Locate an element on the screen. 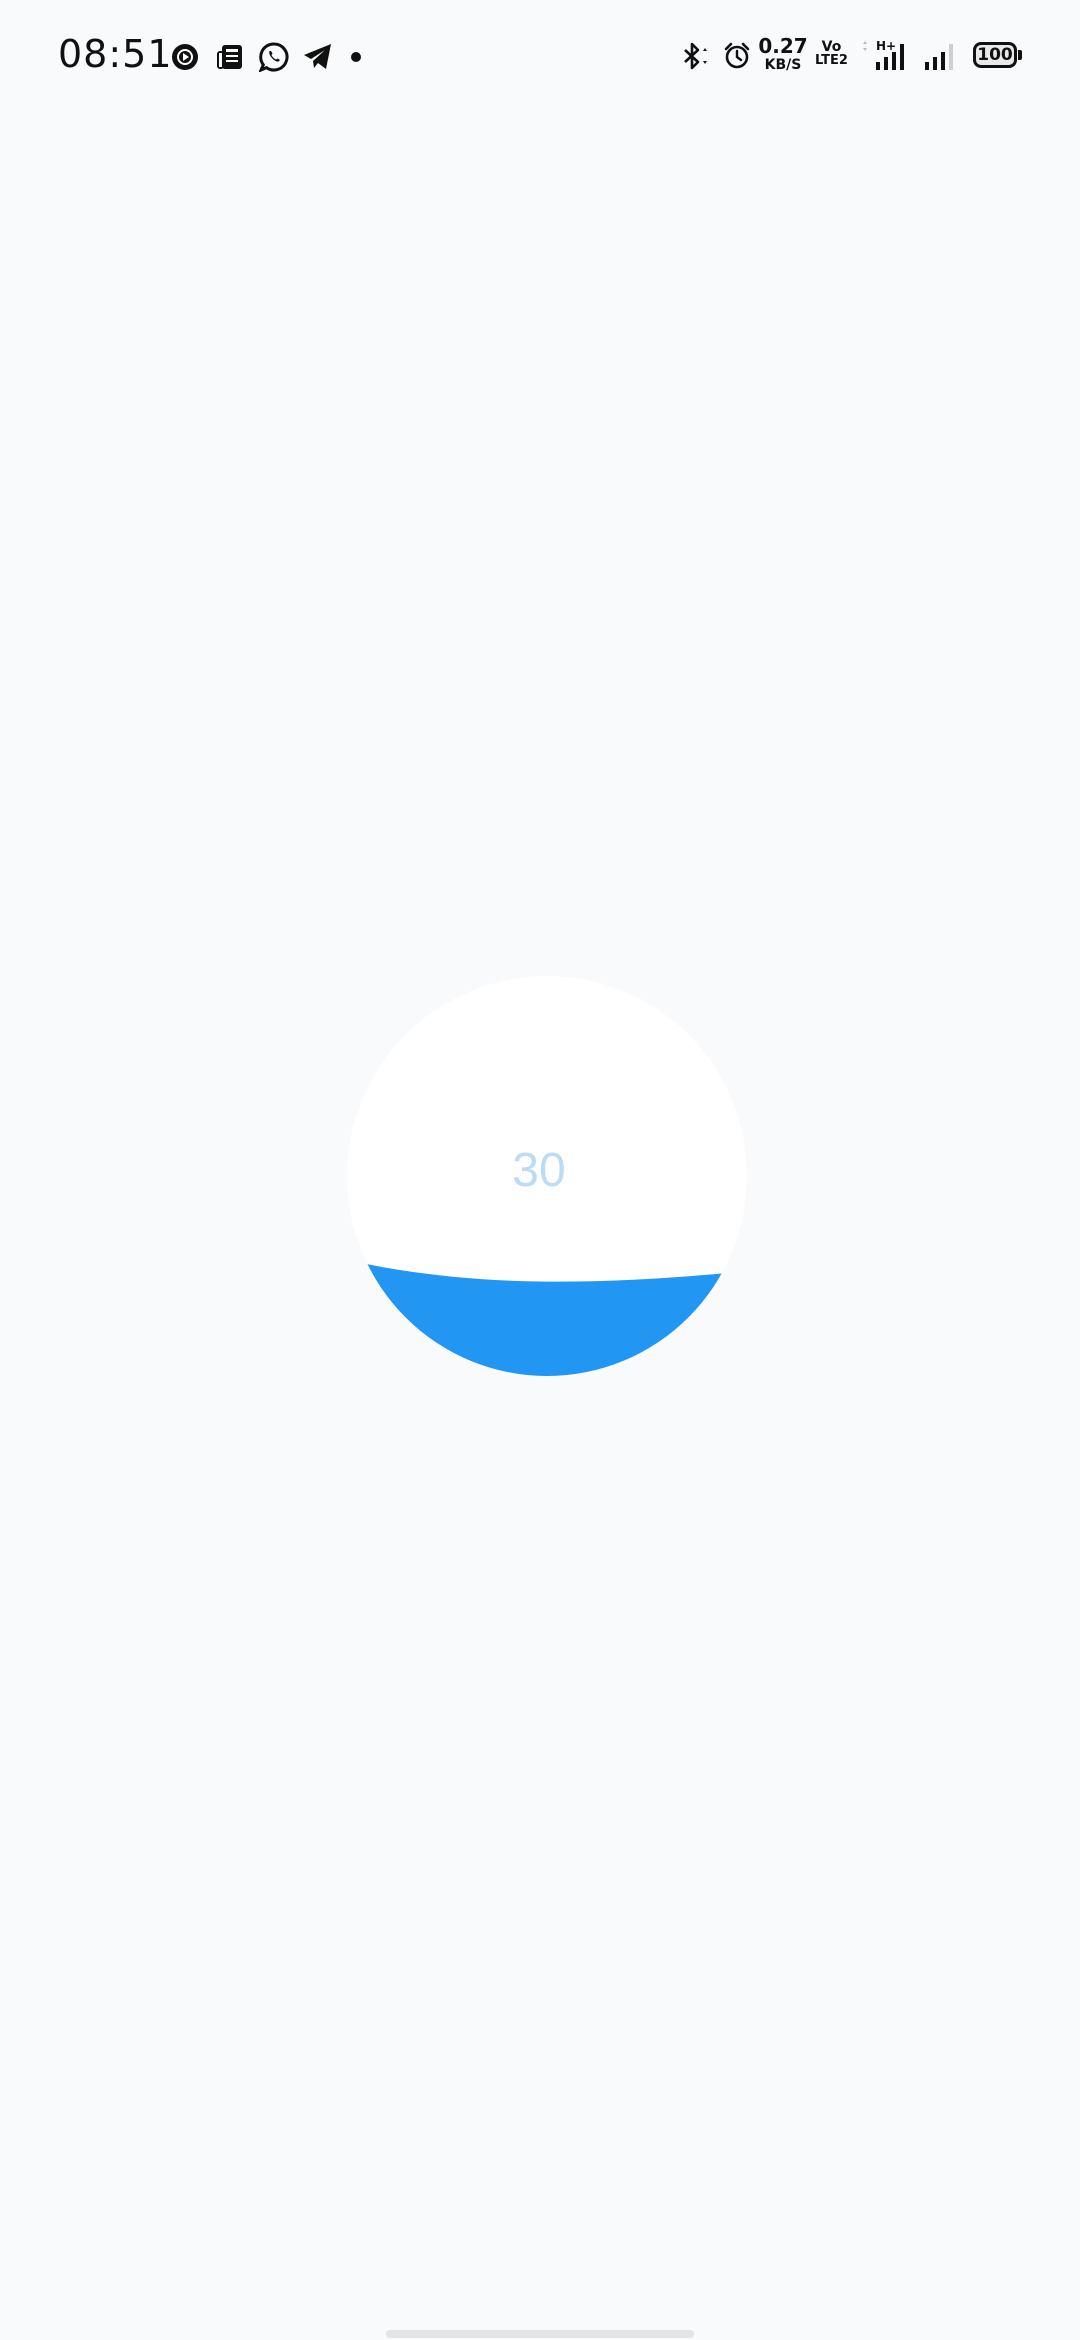 The height and width of the screenshot is (2340, 1080). network-speed-value: 0.27 is located at coordinates (783, 46).